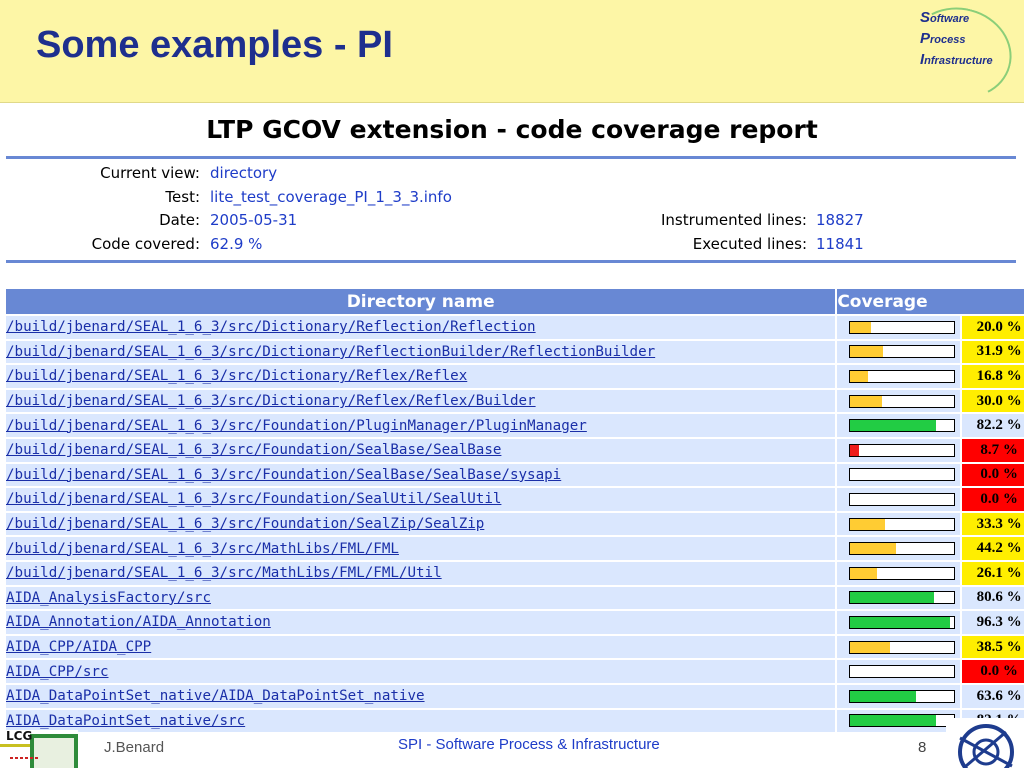  What do you see at coordinates (992, 401) in the screenshot?
I see `coverage-percent: 30.0 %` at bounding box center [992, 401].